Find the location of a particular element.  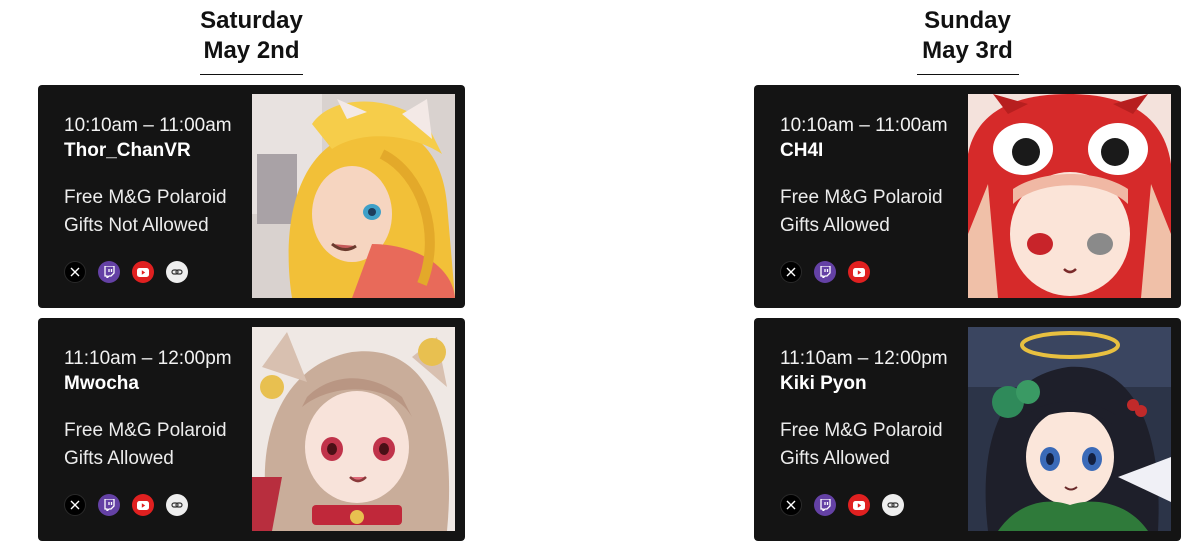

day-date: May 3rd is located at coordinates (967, 50).